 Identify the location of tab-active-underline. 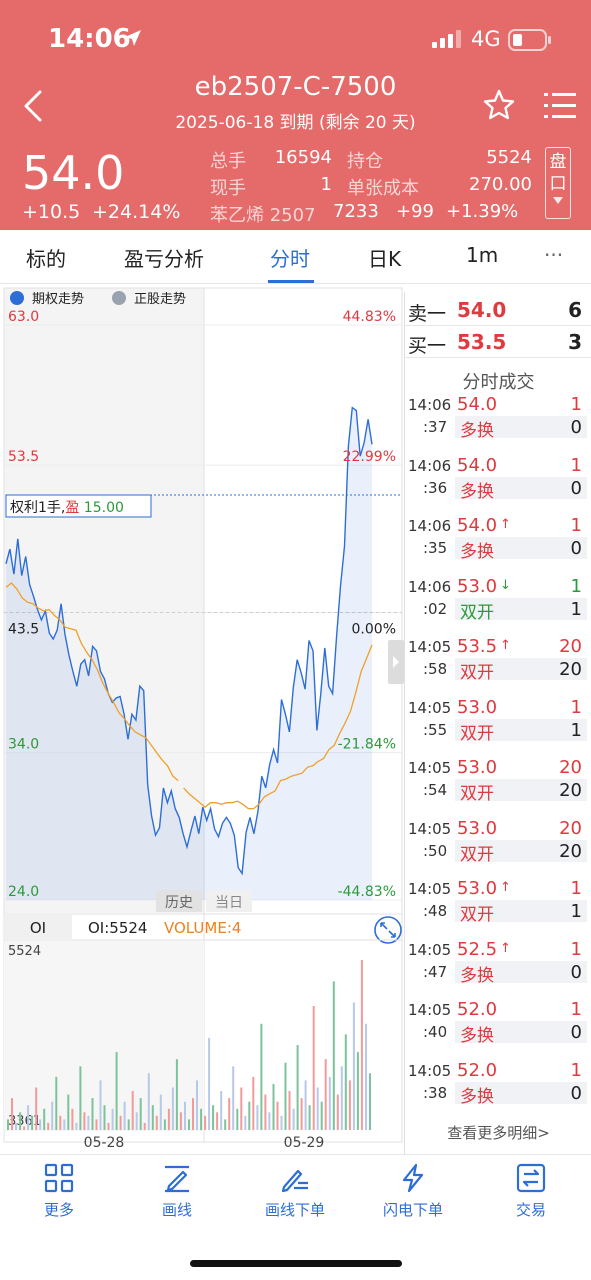
(291, 281).